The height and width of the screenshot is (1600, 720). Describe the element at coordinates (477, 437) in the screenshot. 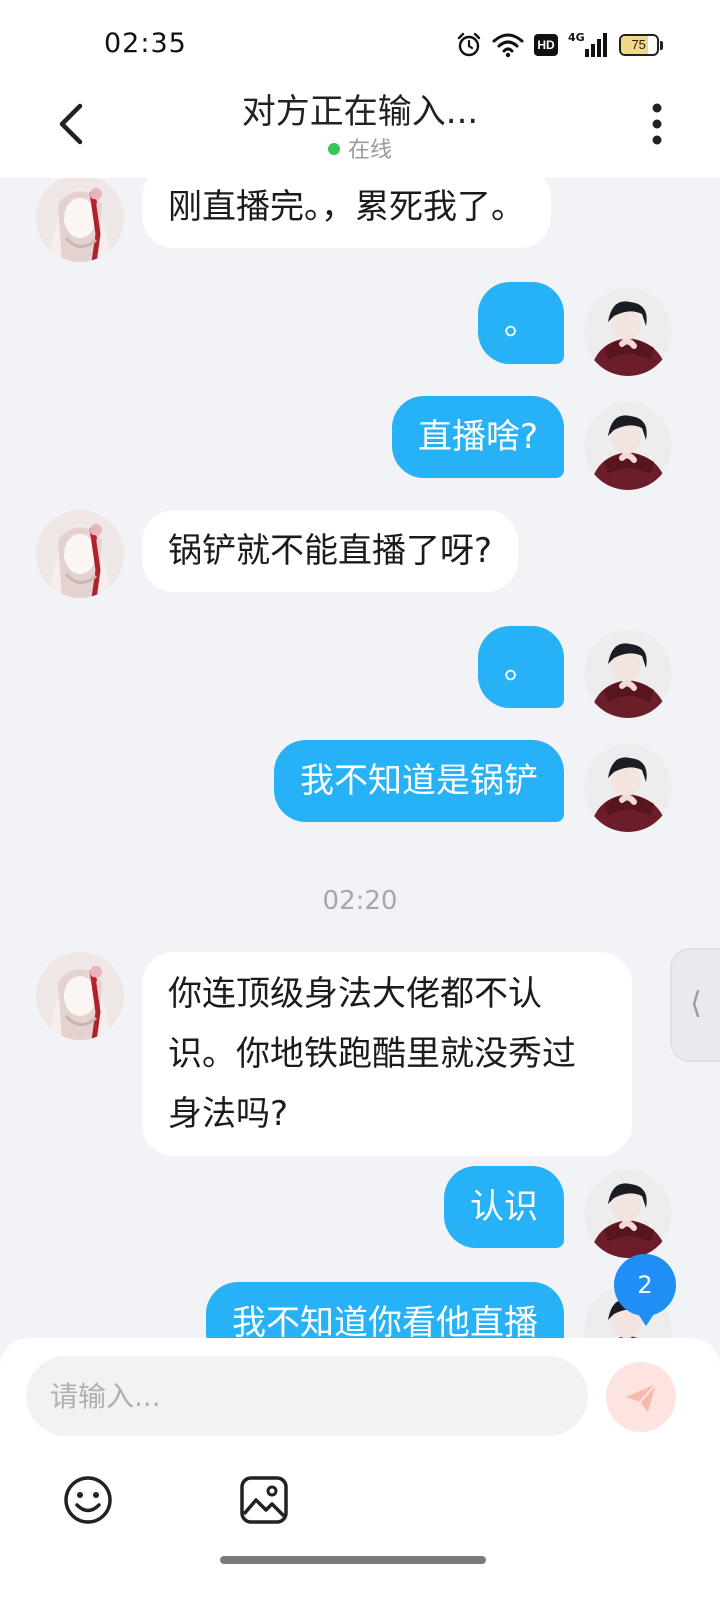

I see `outgoing-message: 直播啥?` at that location.